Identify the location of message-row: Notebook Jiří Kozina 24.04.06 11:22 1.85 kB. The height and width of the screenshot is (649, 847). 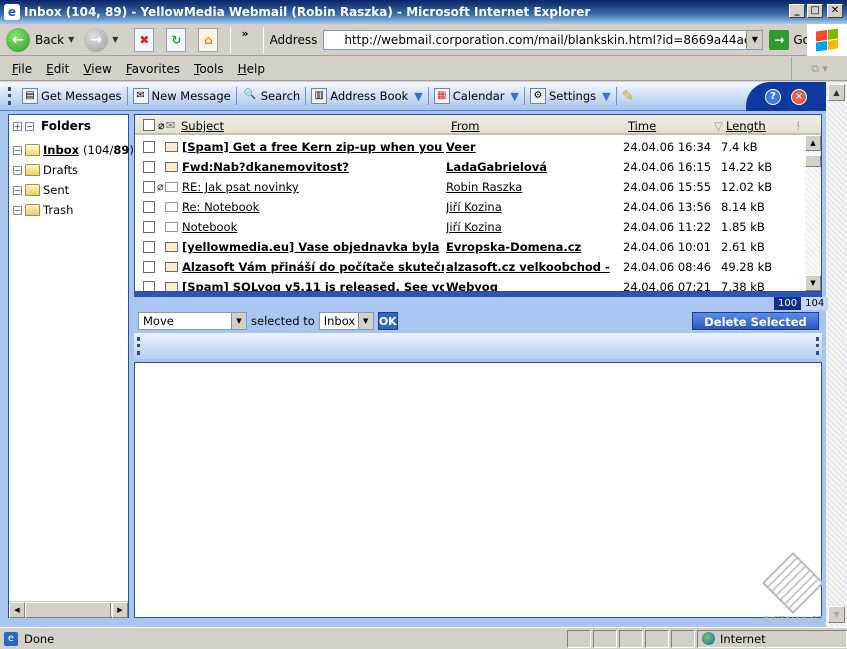
(470, 227).